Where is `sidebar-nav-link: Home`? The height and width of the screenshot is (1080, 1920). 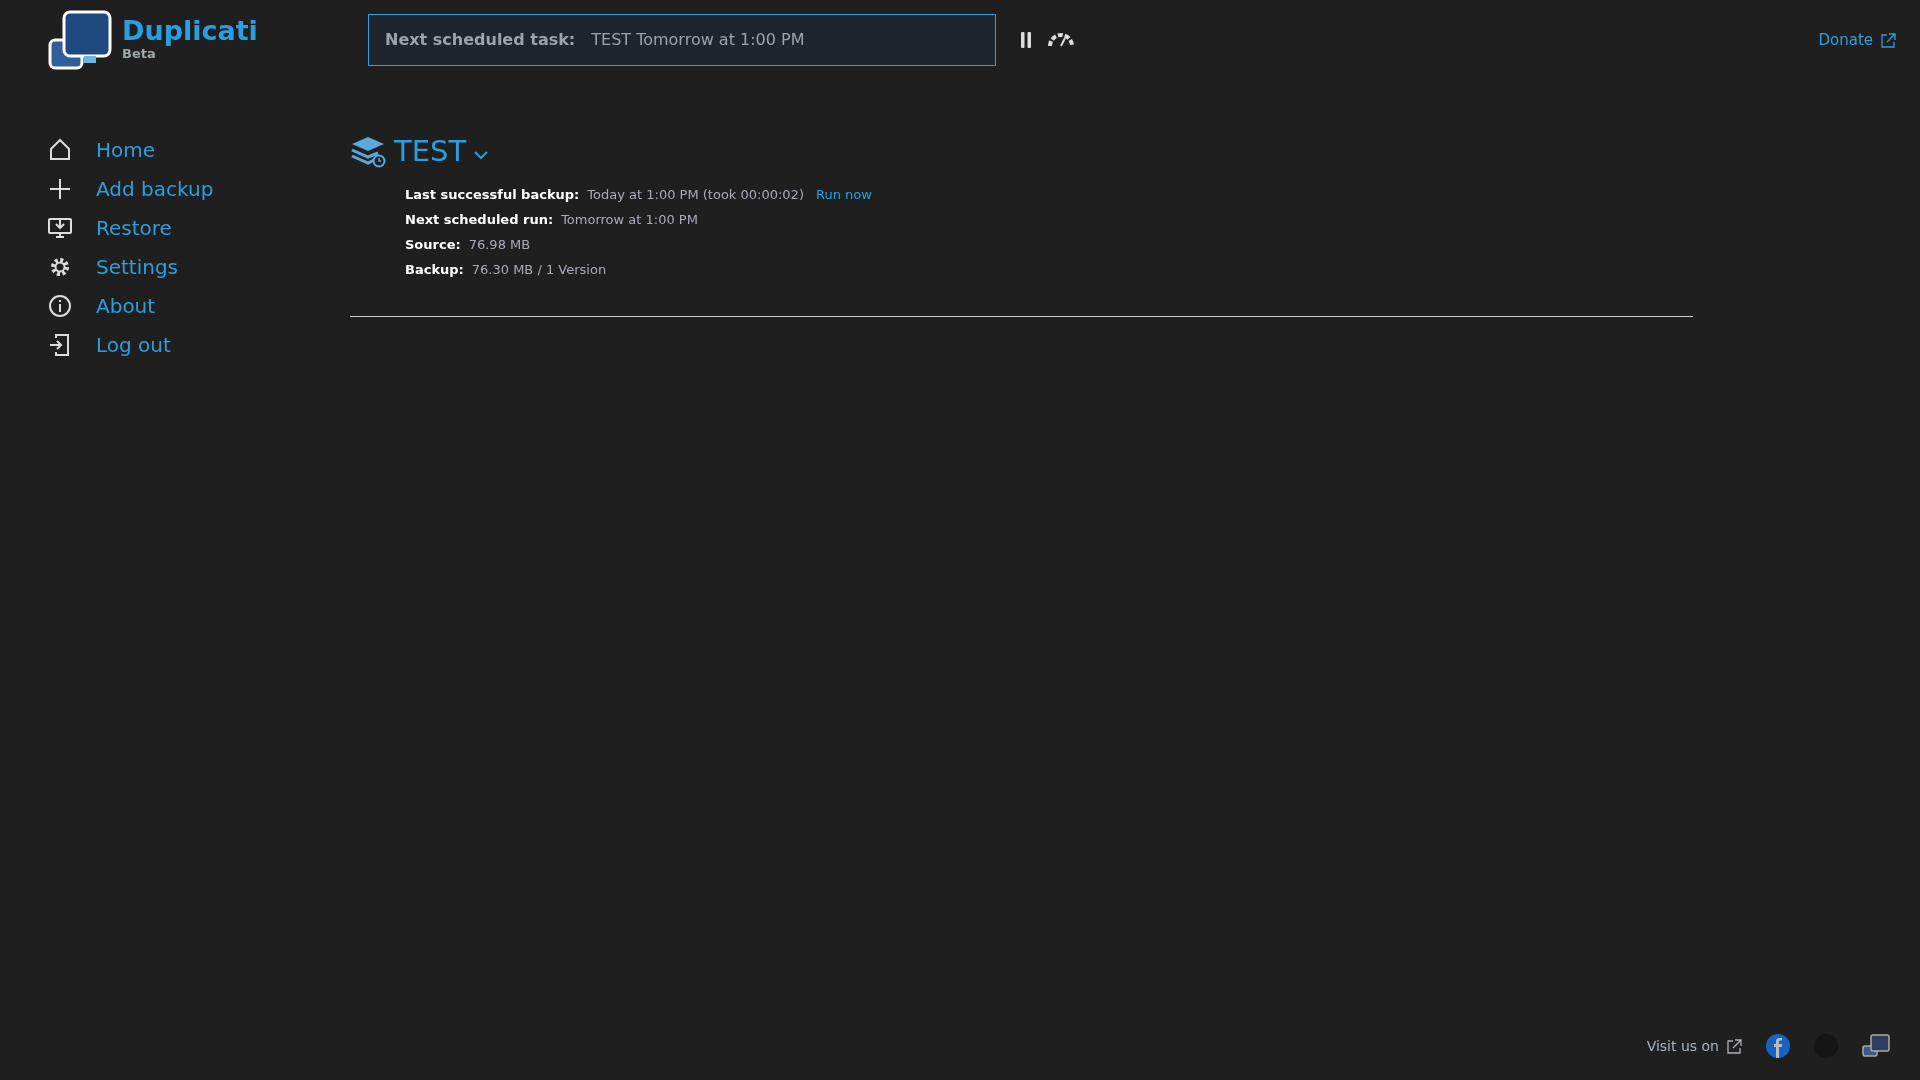 sidebar-nav-link: Home is located at coordinates (174, 149).